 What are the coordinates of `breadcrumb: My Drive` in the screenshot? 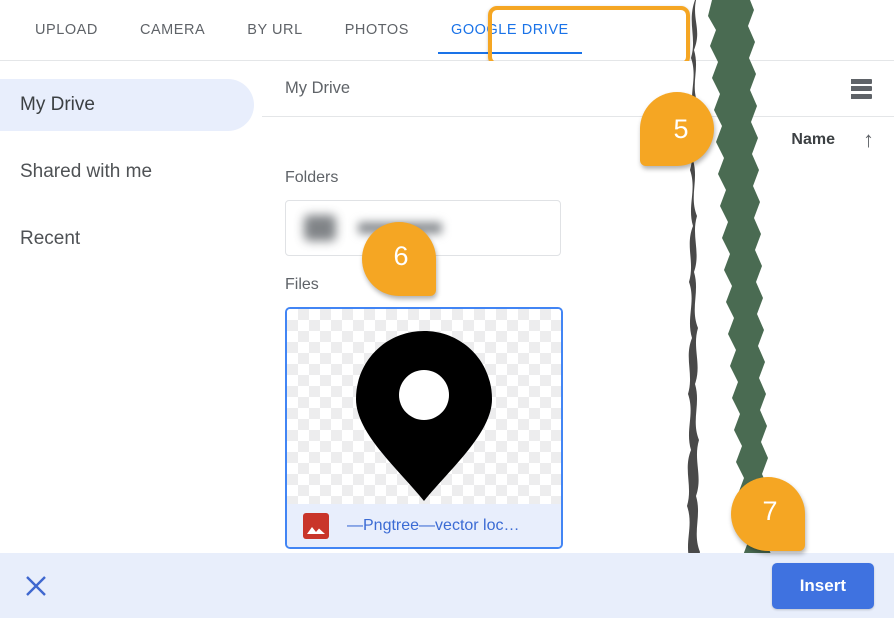 It's located at (317, 88).